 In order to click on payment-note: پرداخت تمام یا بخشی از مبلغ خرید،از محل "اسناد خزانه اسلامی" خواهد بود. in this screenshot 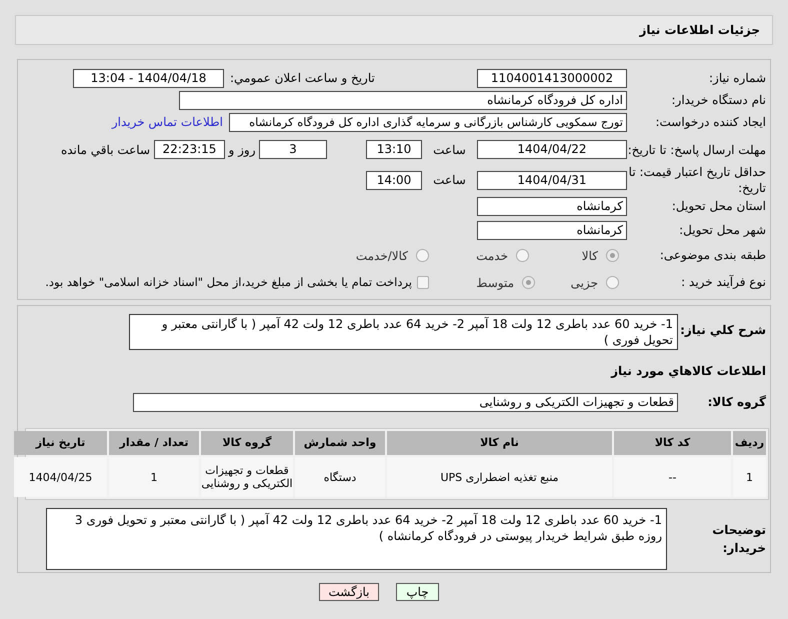, I will do `click(228, 282)`.